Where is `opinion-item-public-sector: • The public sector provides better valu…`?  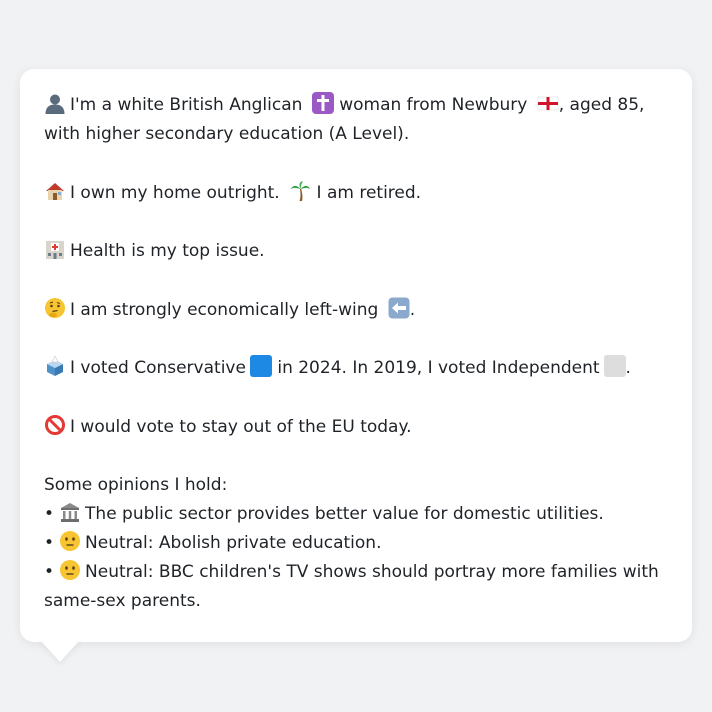 opinion-item-public-sector: • The public sector provides better valu… is located at coordinates (356, 514).